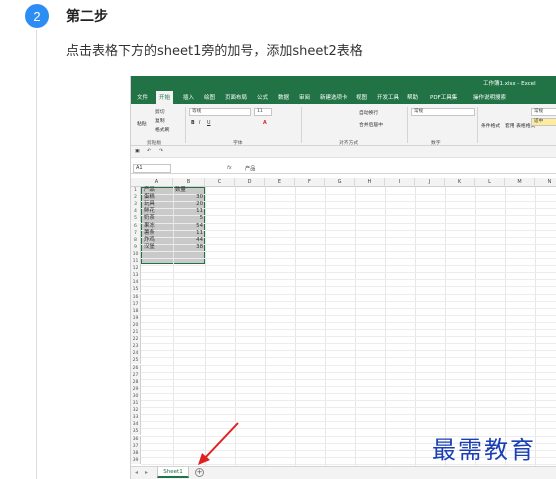 This screenshot has width=556, height=479. I want to click on tab-help: 帮助, so click(412, 97).